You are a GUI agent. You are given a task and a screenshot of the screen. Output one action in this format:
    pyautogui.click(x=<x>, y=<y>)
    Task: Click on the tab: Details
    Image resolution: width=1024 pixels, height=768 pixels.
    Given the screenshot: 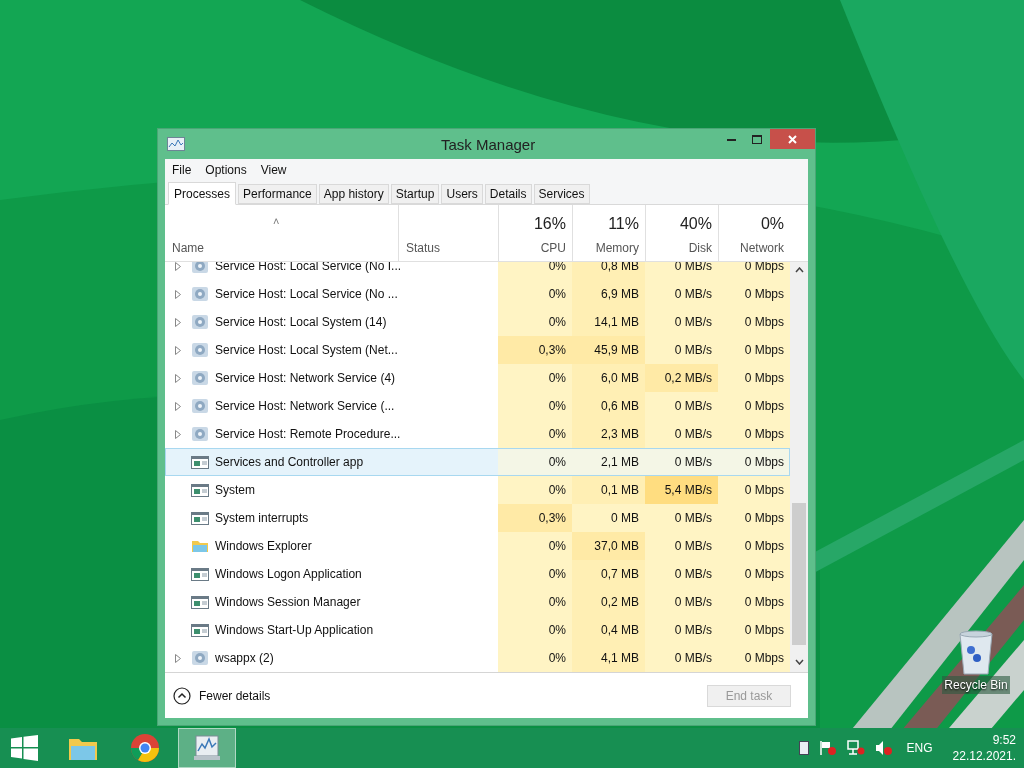 What is the action you would take?
    pyautogui.click(x=508, y=194)
    